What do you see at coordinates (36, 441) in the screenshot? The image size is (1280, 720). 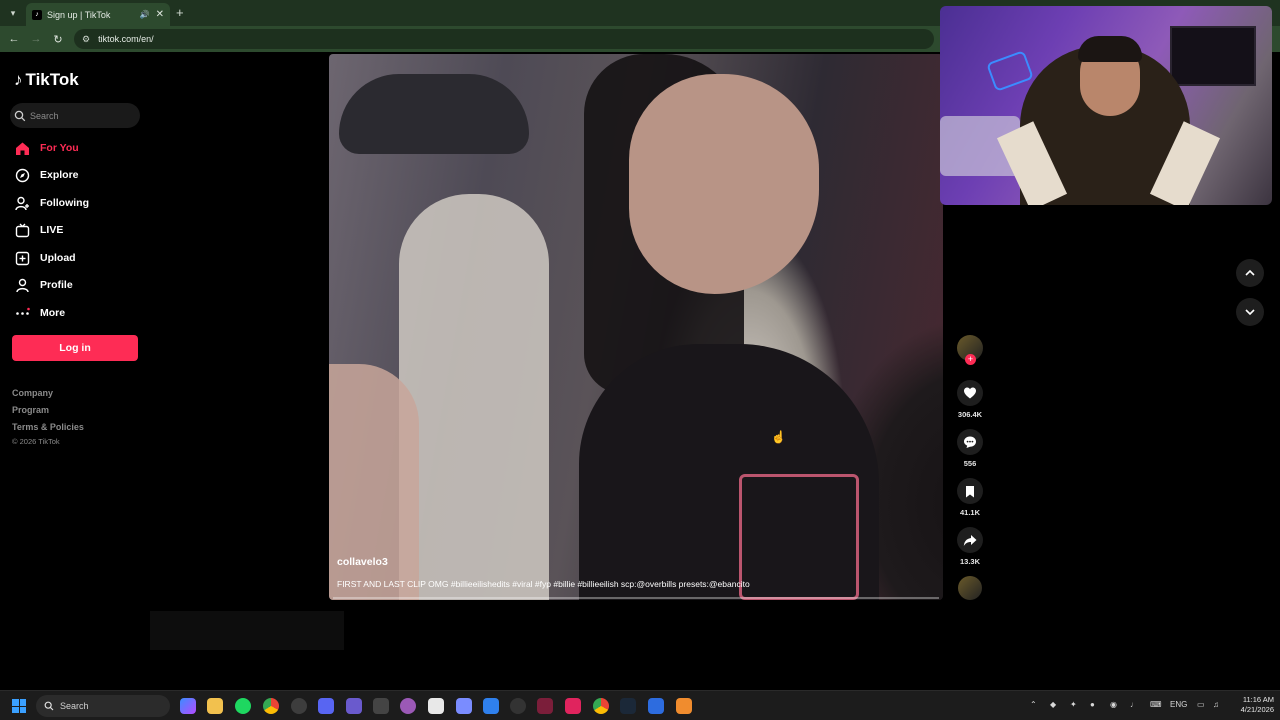 I see `copyright-text: © 2026 TikTok` at bounding box center [36, 441].